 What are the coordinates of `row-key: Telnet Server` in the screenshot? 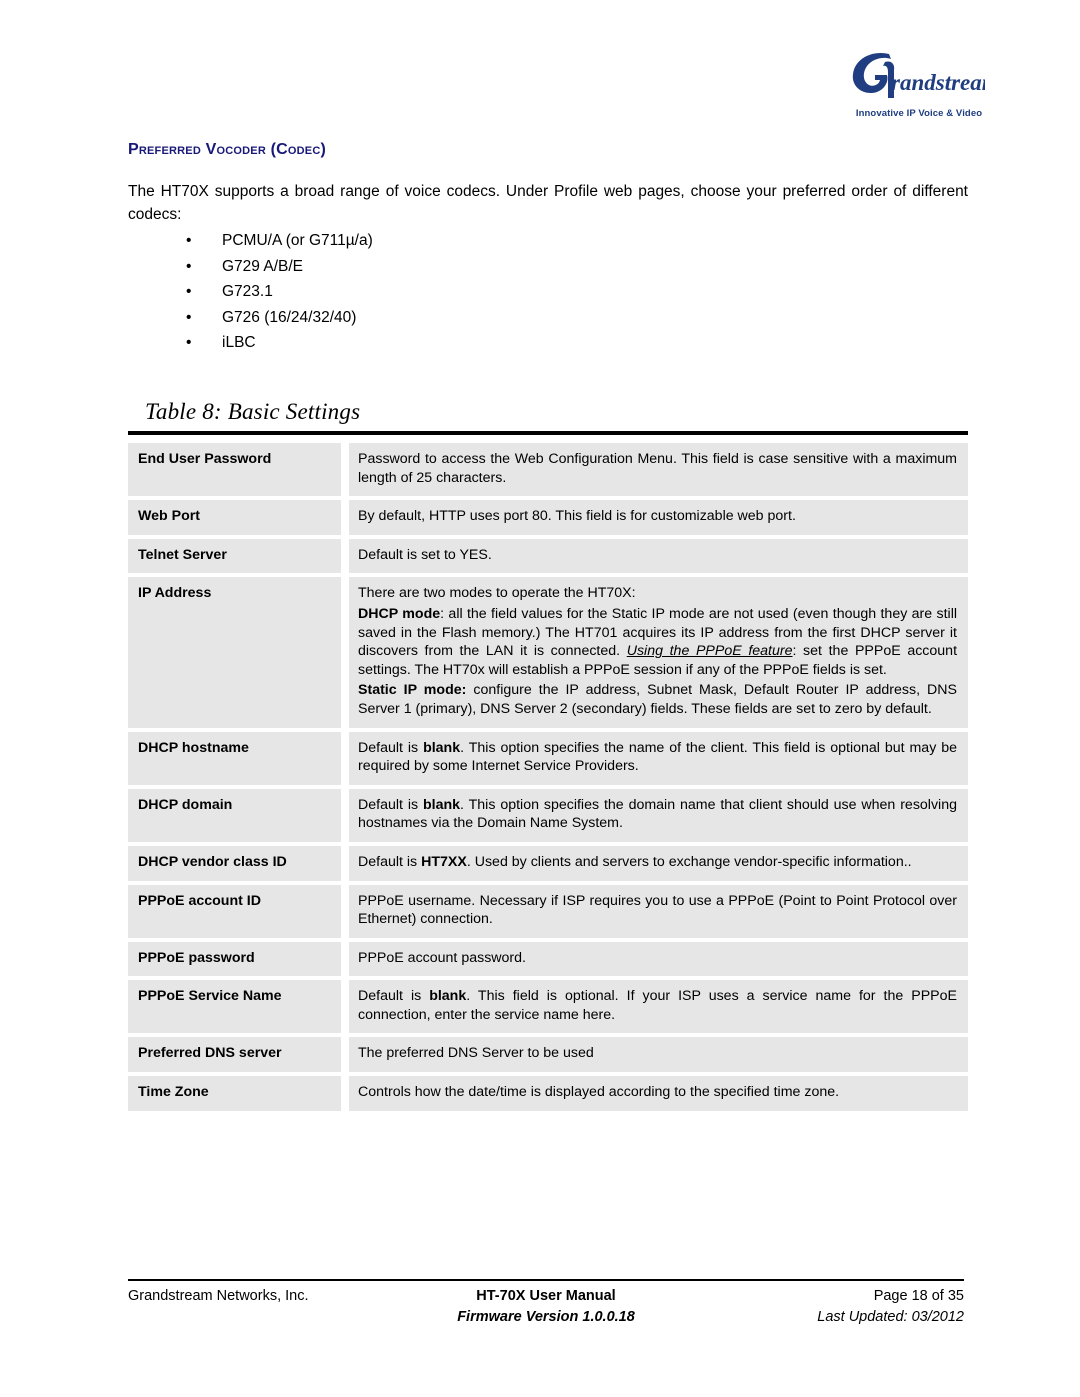 It's located at (234, 556).